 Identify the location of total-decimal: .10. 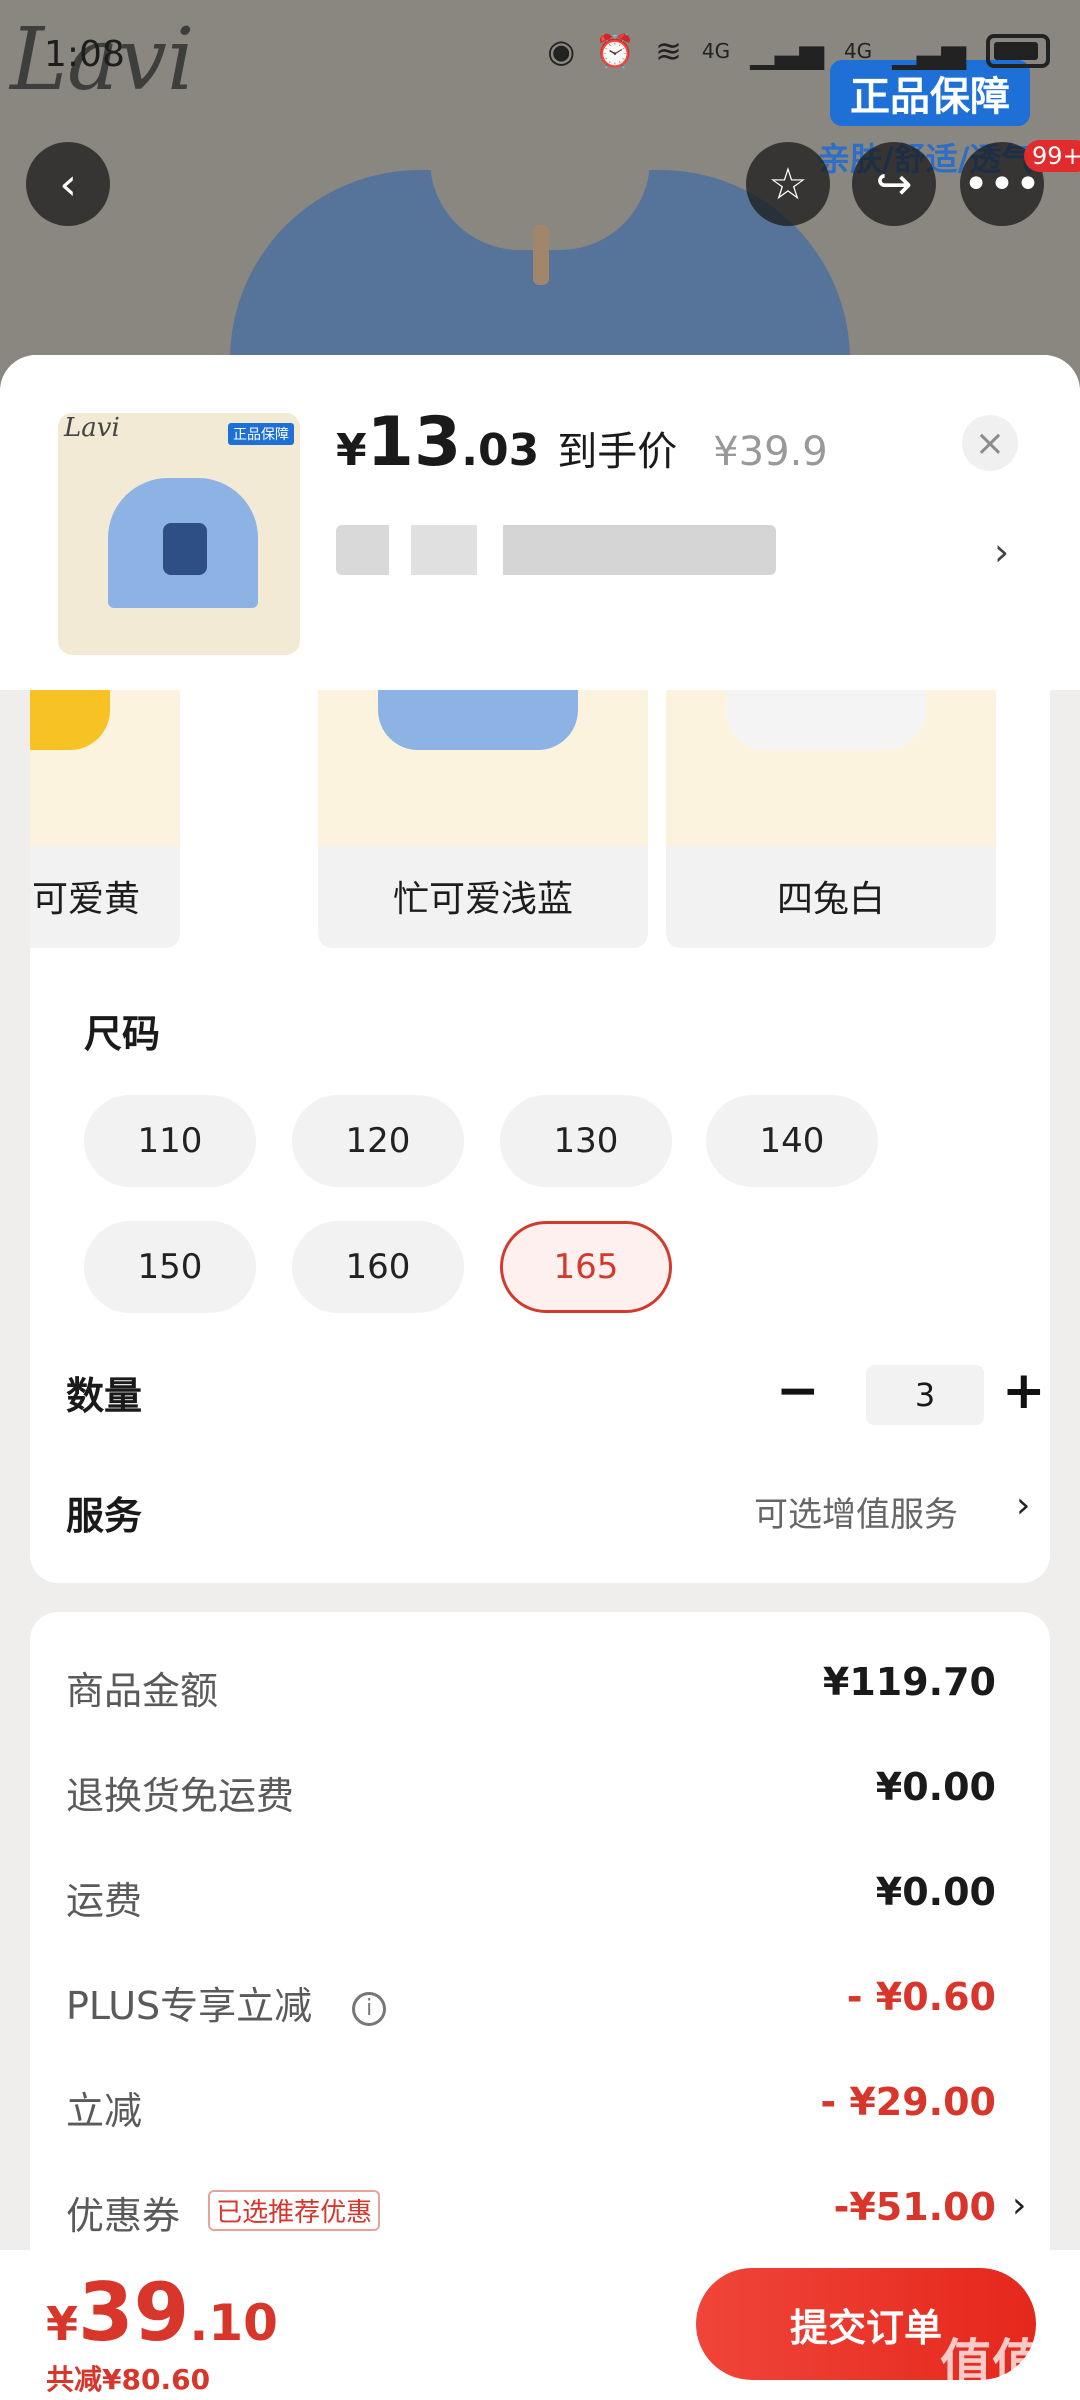
(233, 2323).